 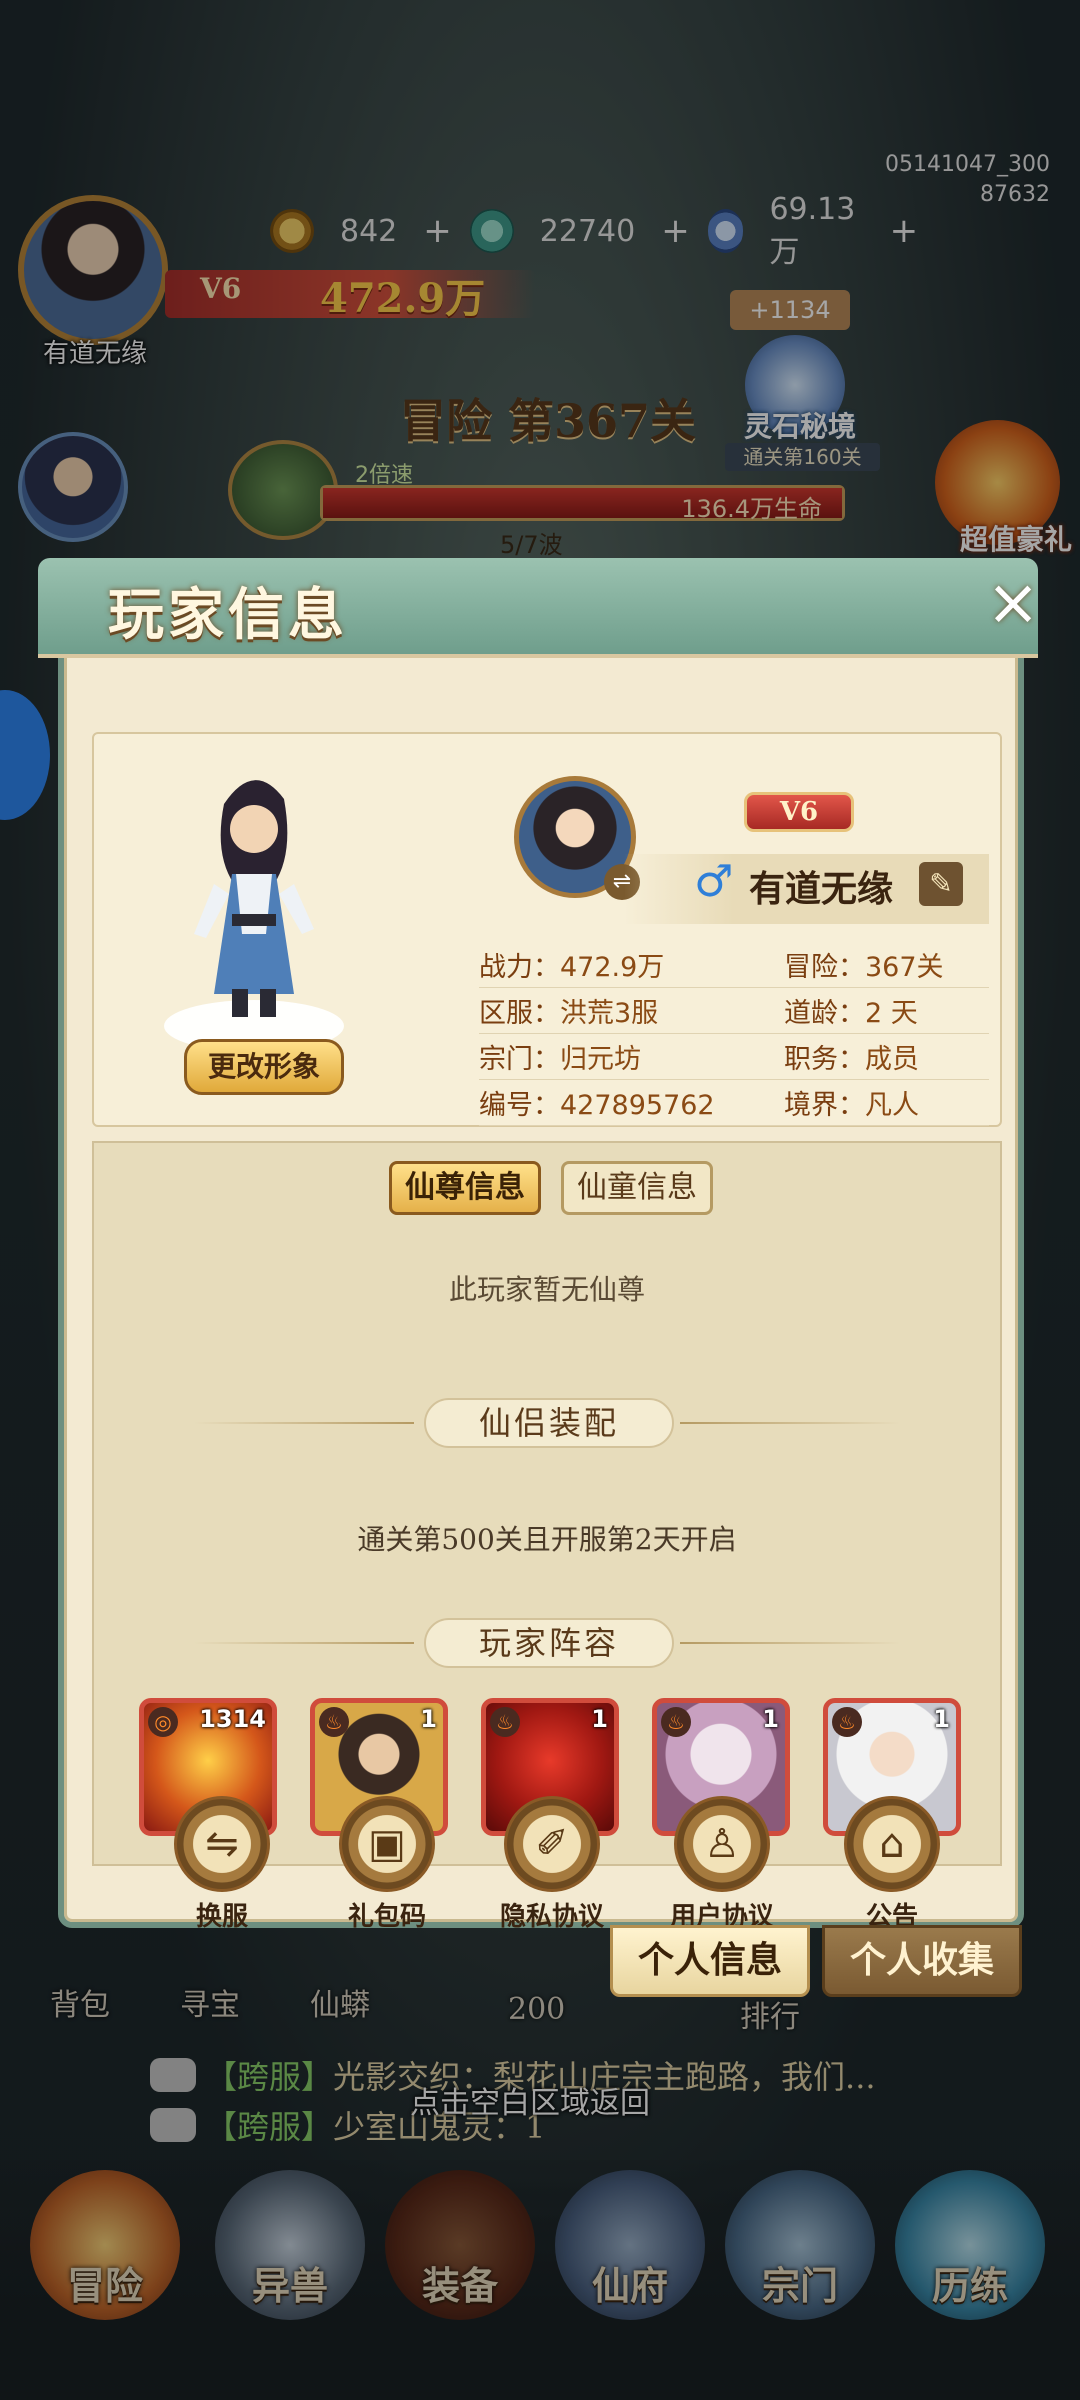 I want to click on stat-row: 区服：洪荒3服 道龄：2 天, so click(x=734, y=1011).